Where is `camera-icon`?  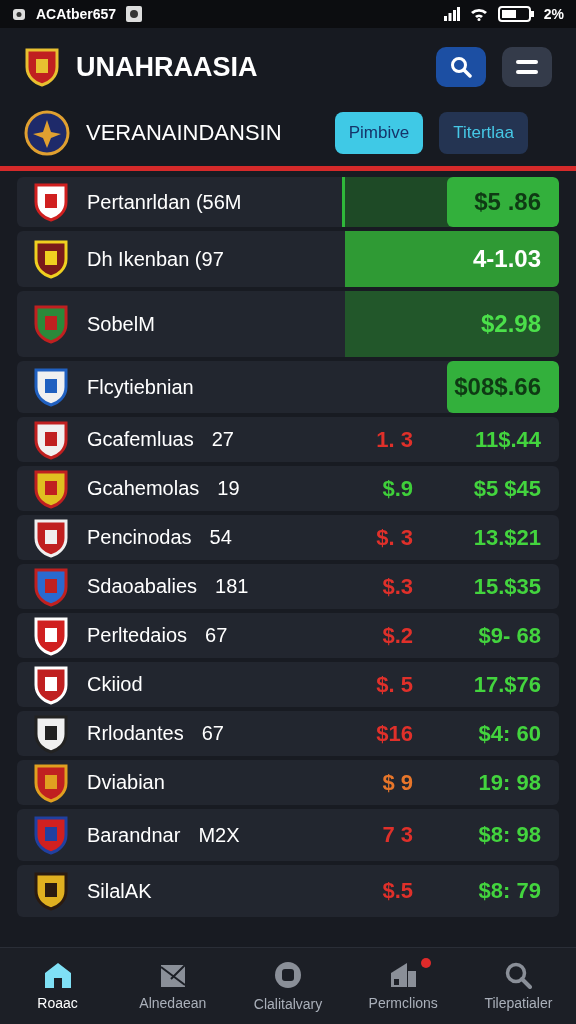
camera-icon is located at coordinates (19, 14).